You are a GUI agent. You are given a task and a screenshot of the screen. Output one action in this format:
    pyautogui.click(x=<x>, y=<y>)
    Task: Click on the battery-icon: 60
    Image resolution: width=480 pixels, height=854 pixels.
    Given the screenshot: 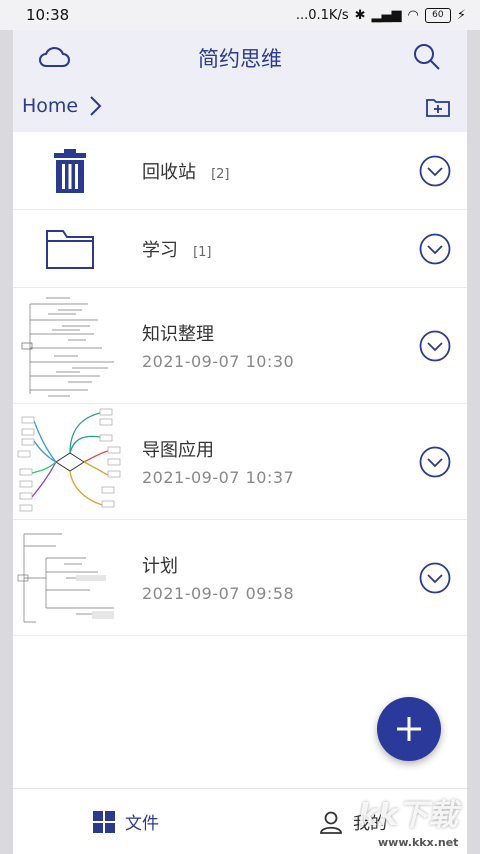 What is the action you would take?
    pyautogui.click(x=437, y=15)
    